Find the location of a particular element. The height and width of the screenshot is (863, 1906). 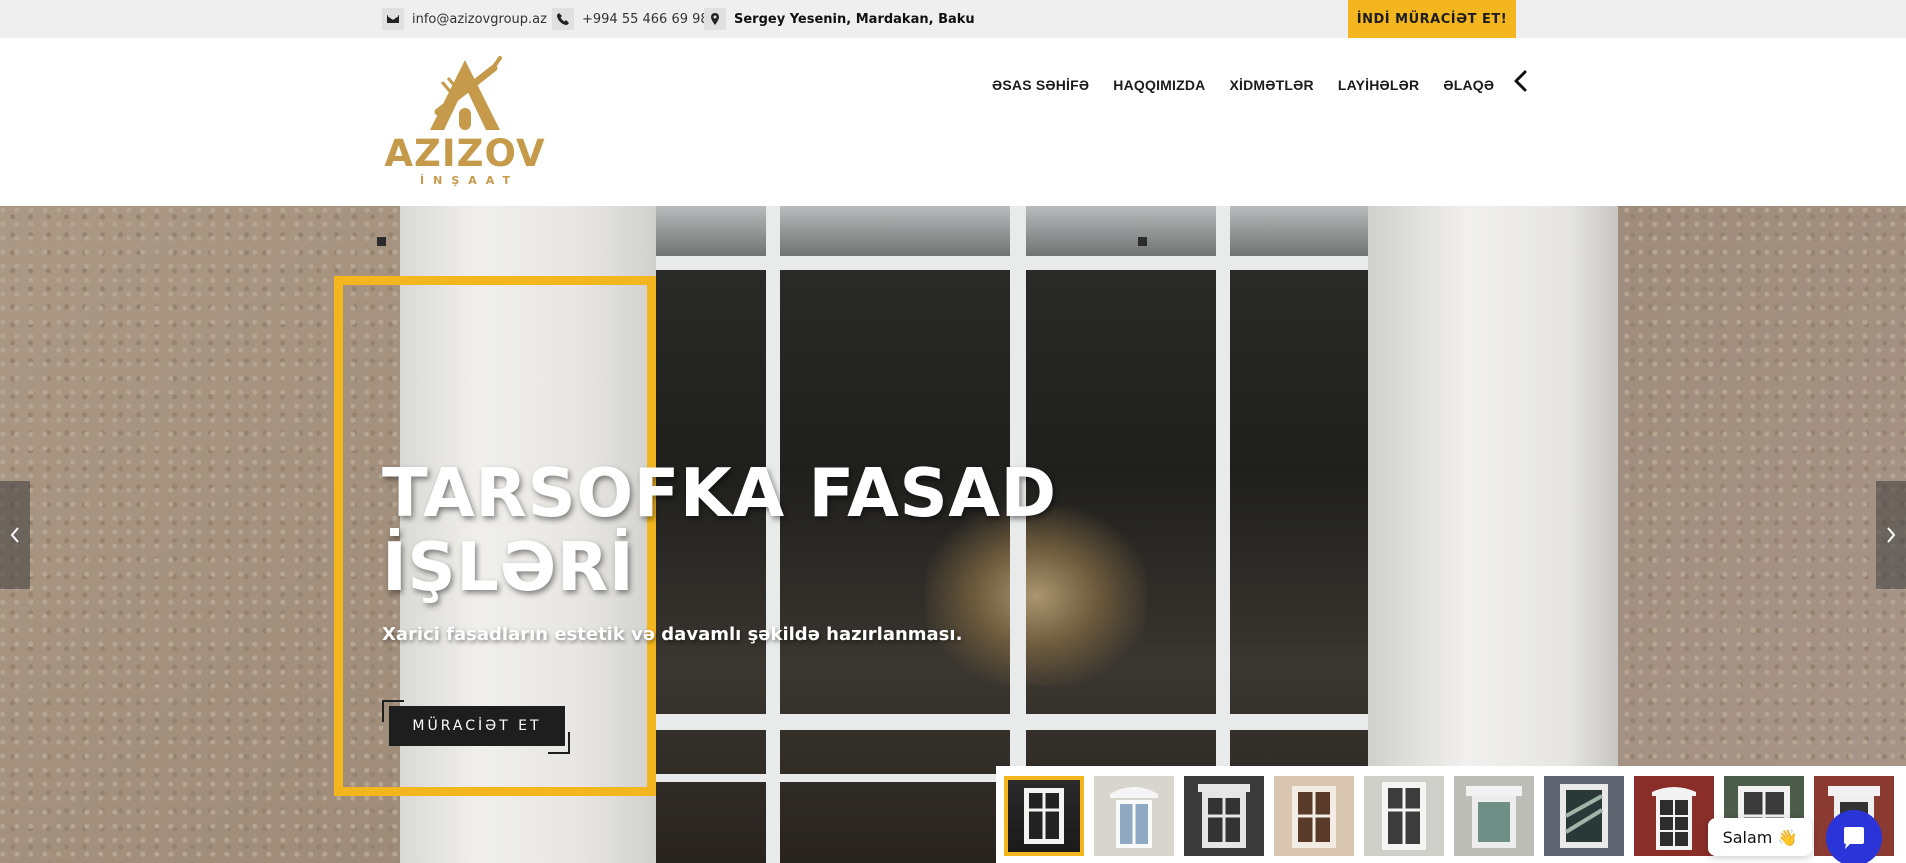

window-frame-right is located at coordinates (1493, 534).